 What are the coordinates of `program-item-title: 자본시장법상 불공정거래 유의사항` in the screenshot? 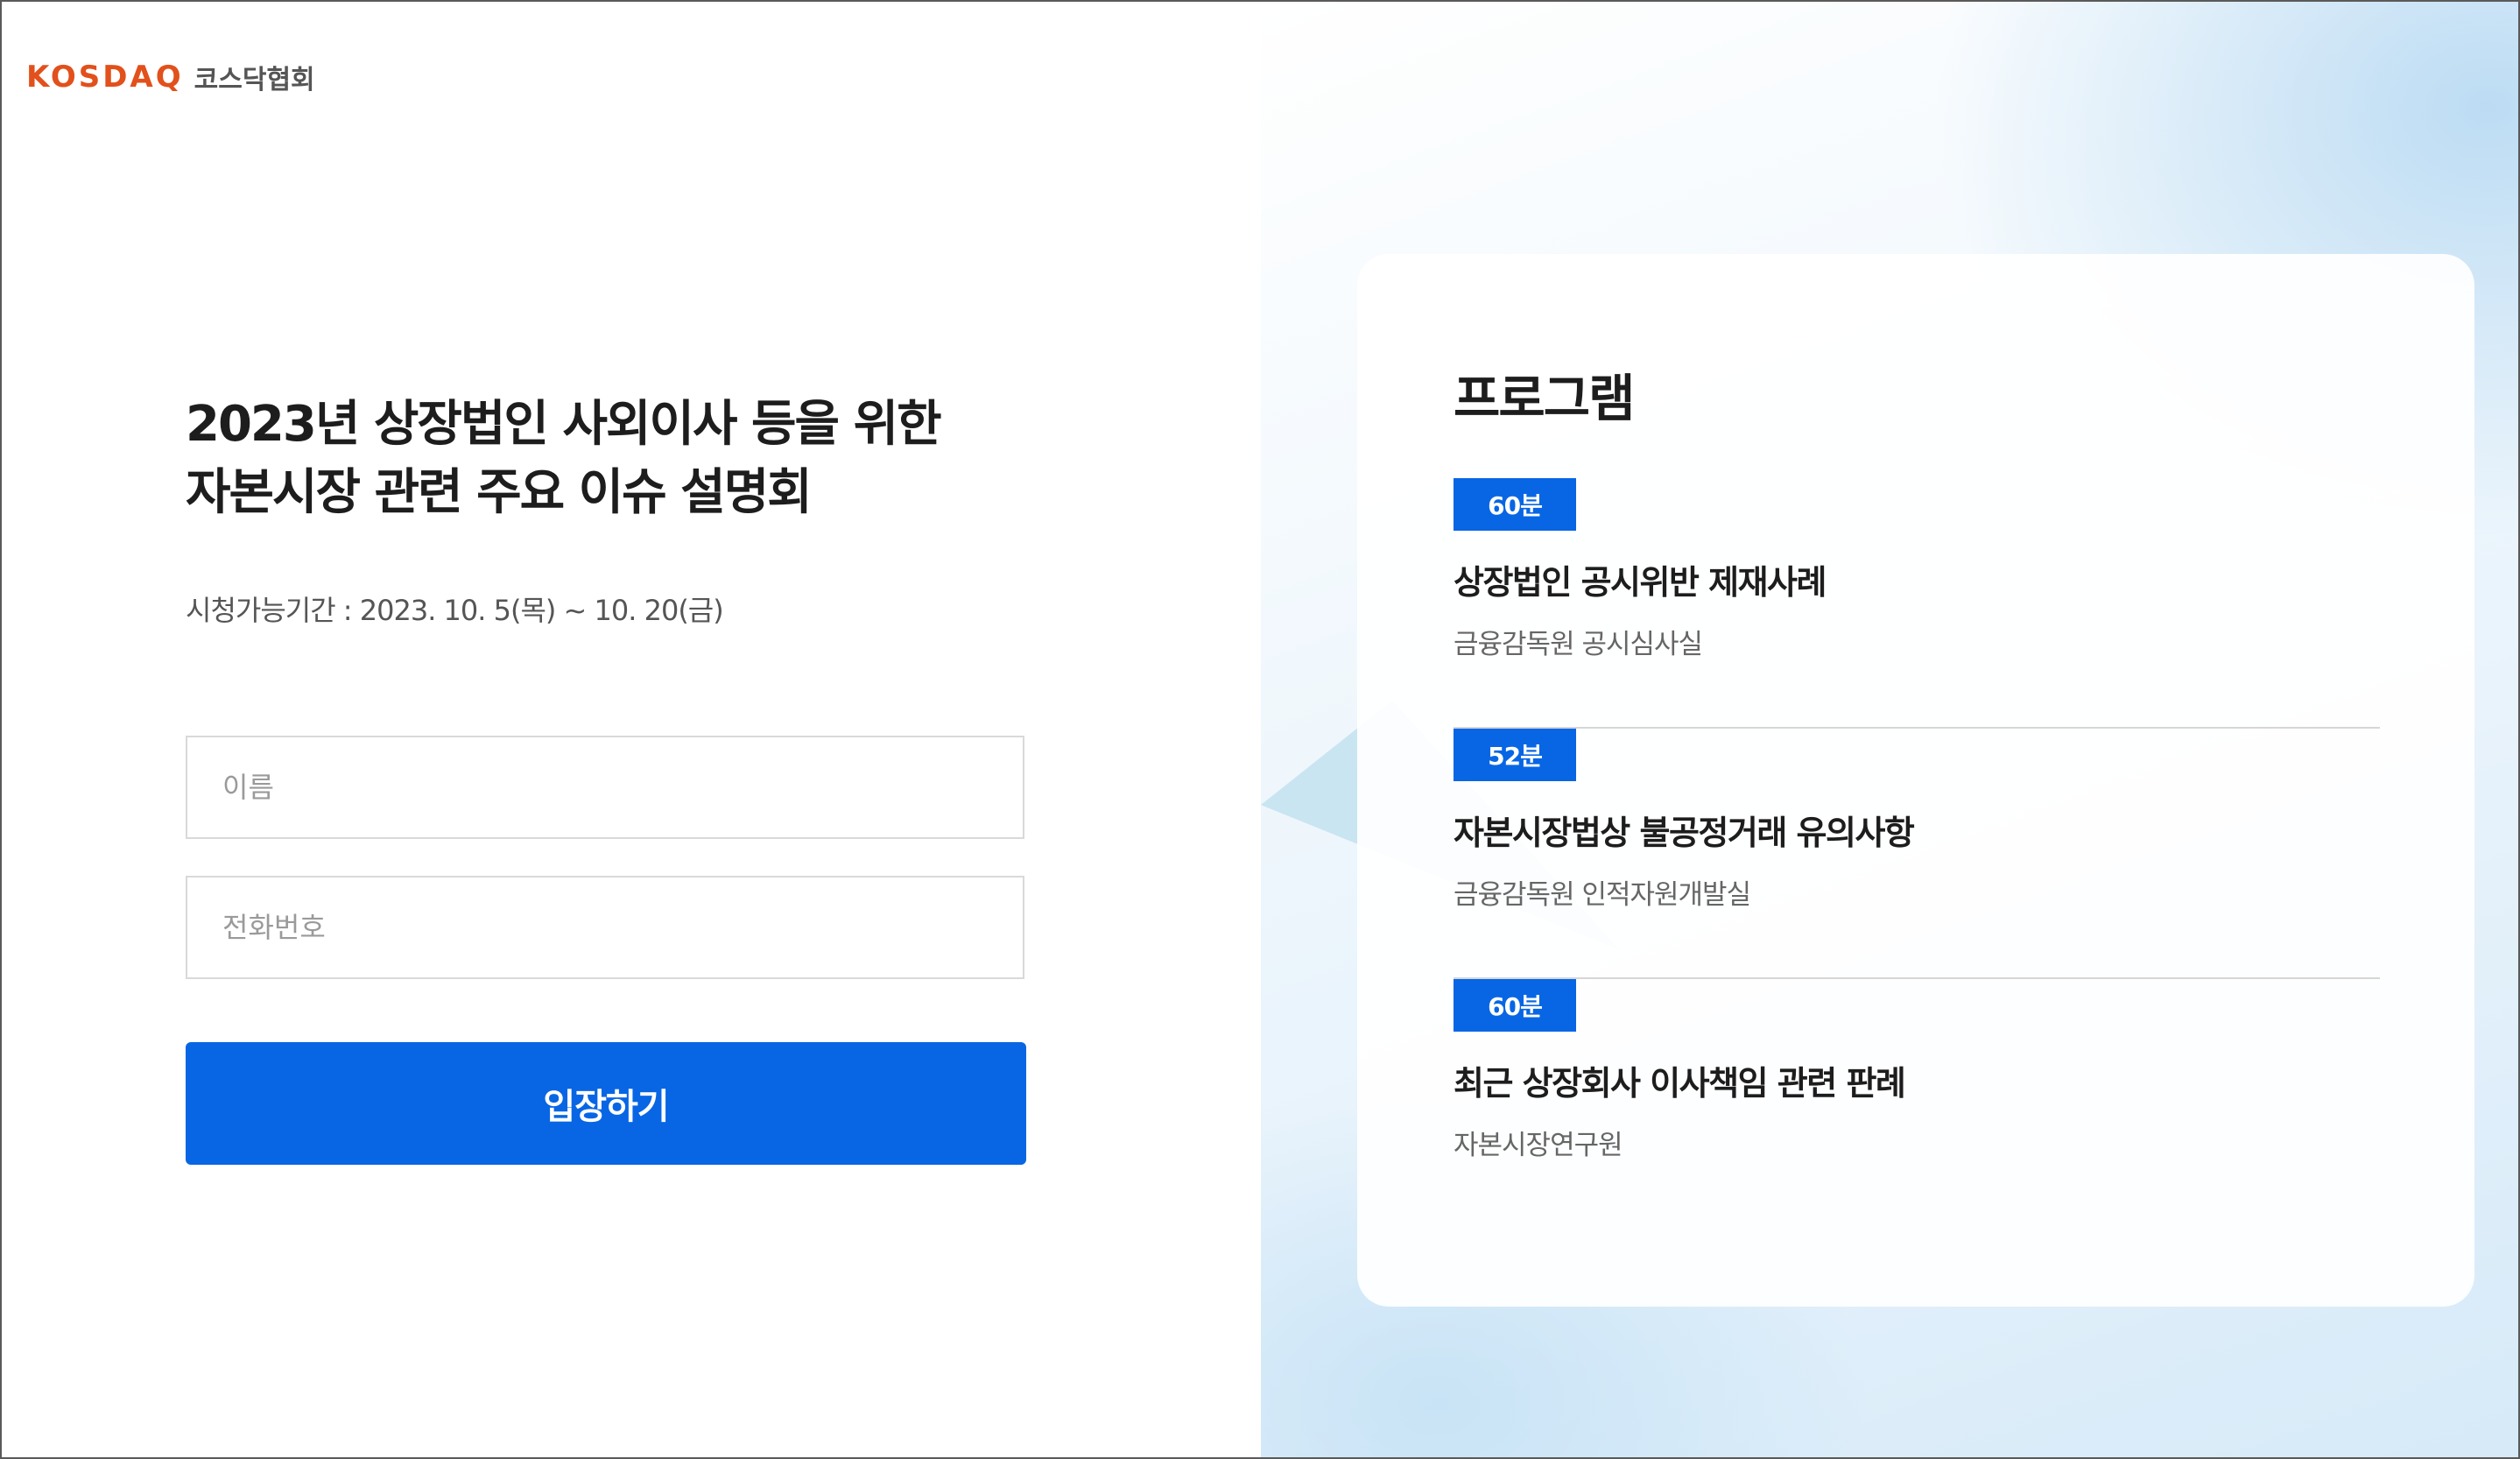 It's located at (1684, 833).